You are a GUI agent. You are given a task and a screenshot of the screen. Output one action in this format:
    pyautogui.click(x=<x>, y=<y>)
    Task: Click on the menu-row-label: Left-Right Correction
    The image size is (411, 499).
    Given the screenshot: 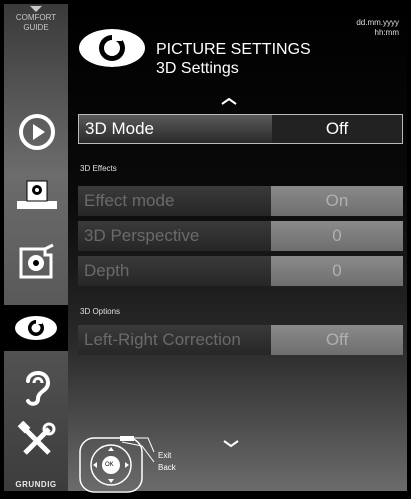 What is the action you would take?
    pyautogui.click(x=174, y=340)
    